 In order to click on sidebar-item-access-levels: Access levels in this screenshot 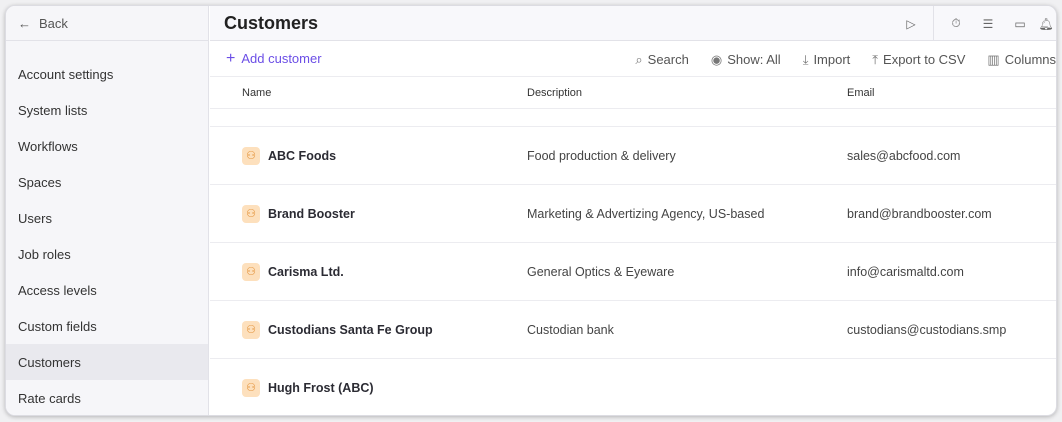, I will do `click(107, 290)`.